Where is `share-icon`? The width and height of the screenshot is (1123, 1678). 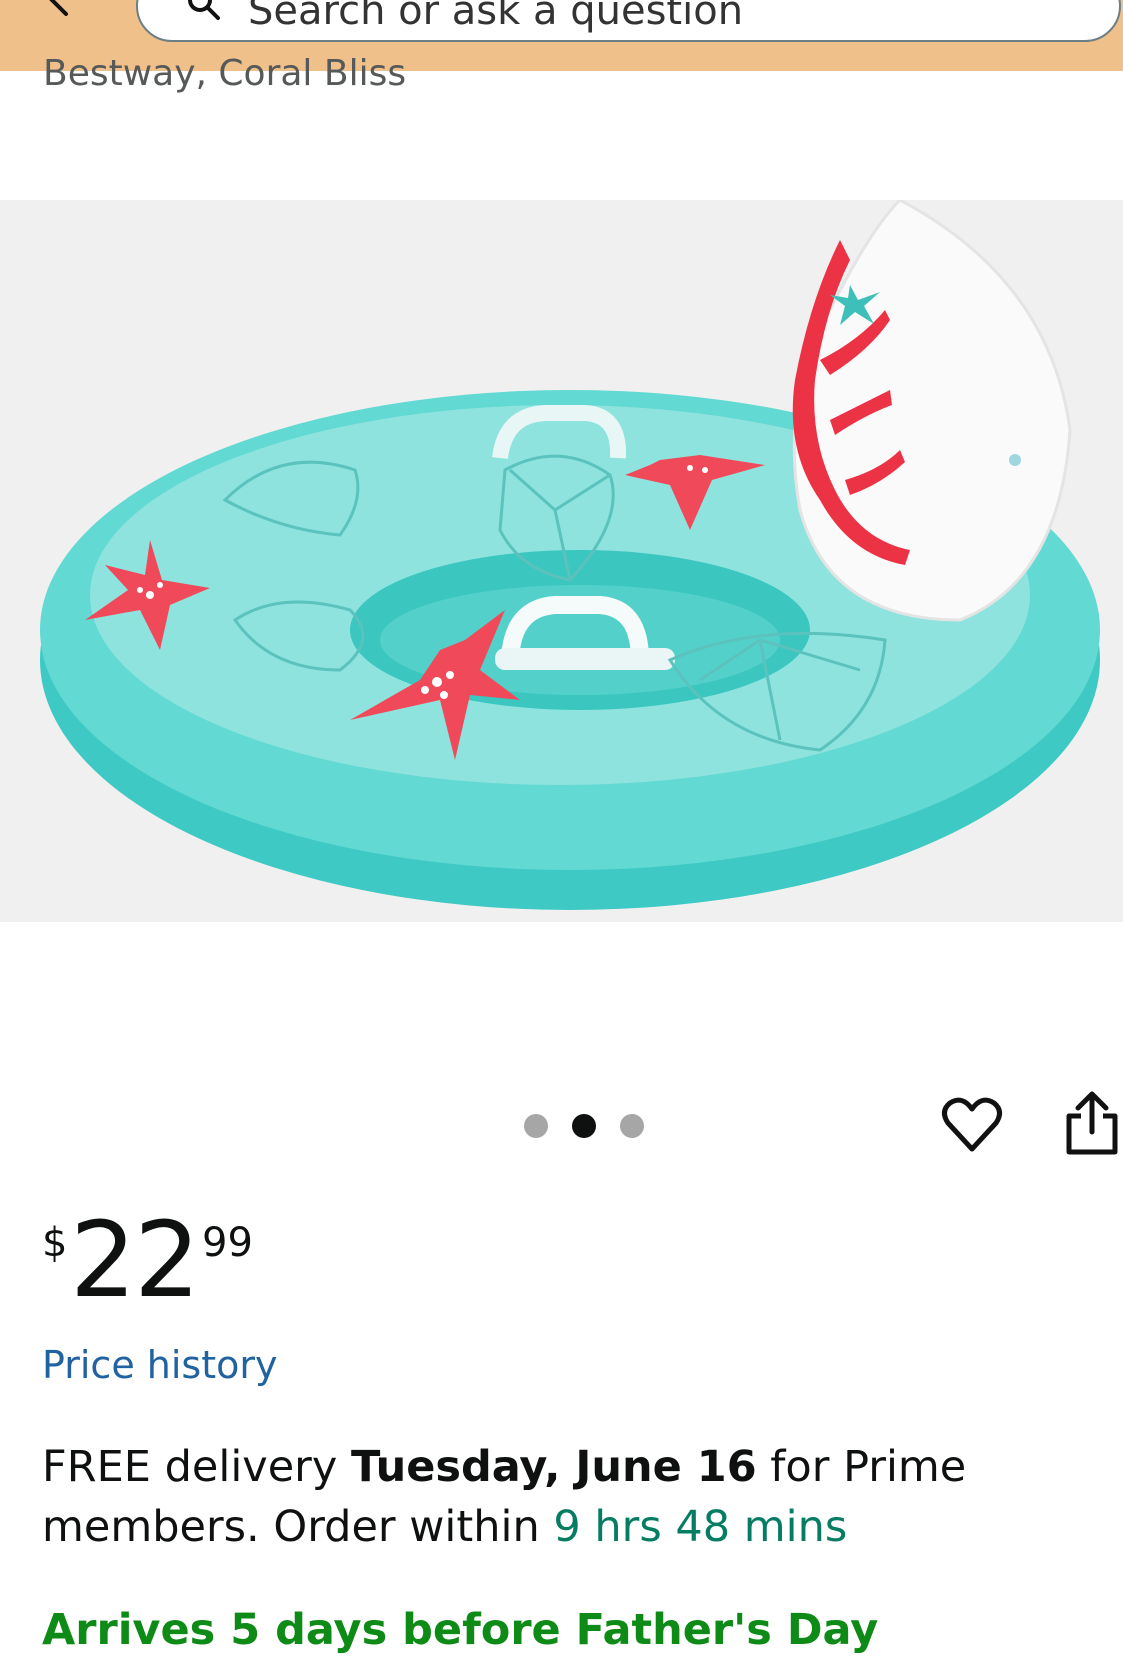 share-icon is located at coordinates (1092, 1123).